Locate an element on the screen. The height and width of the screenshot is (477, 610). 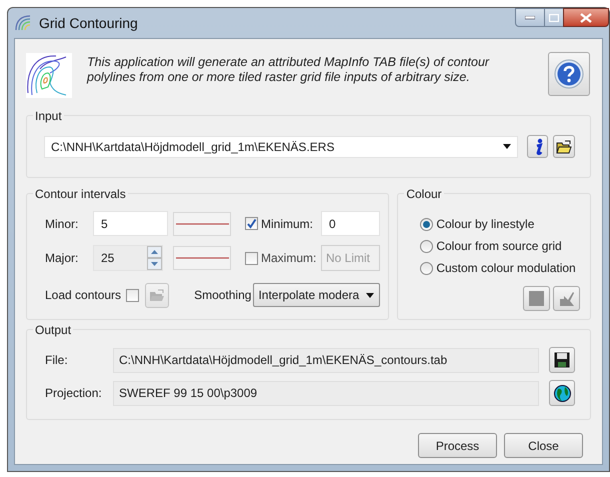
minor-interval-field: 5 is located at coordinates (130, 223).